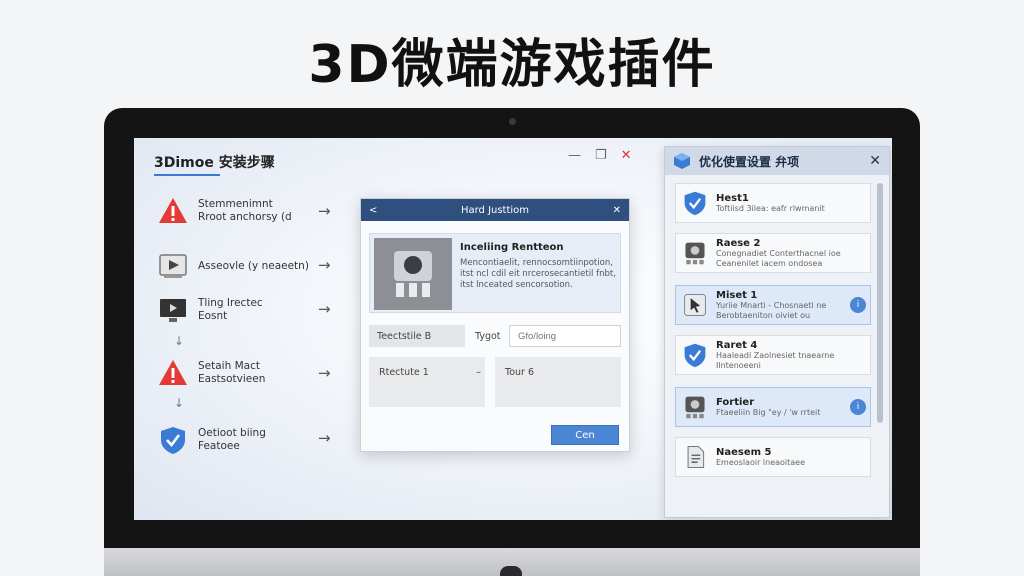 This screenshot has height=576, width=1024. What do you see at coordinates (512, 65) in the screenshot?
I see `page-headline: 3D微端游戏插件` at bounding box center [512, 65].